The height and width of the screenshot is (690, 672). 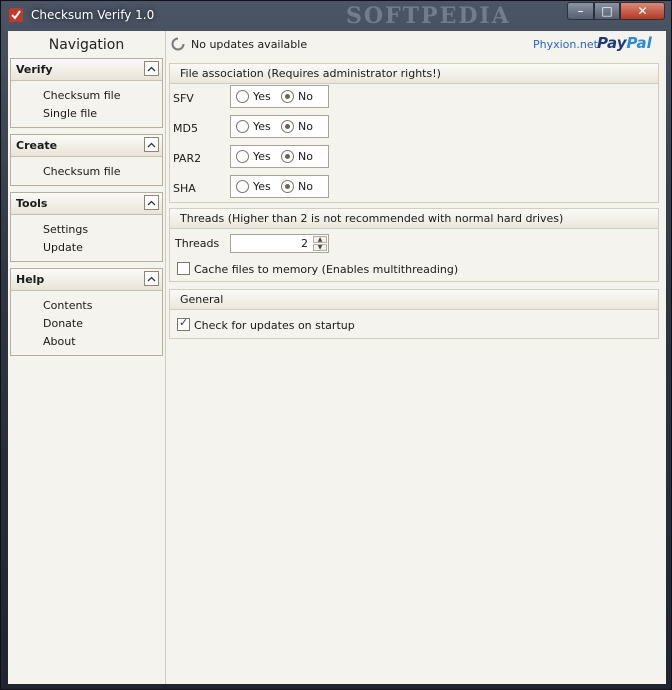 I want to click on md5-label: MD5, so click(x=185, y=128).